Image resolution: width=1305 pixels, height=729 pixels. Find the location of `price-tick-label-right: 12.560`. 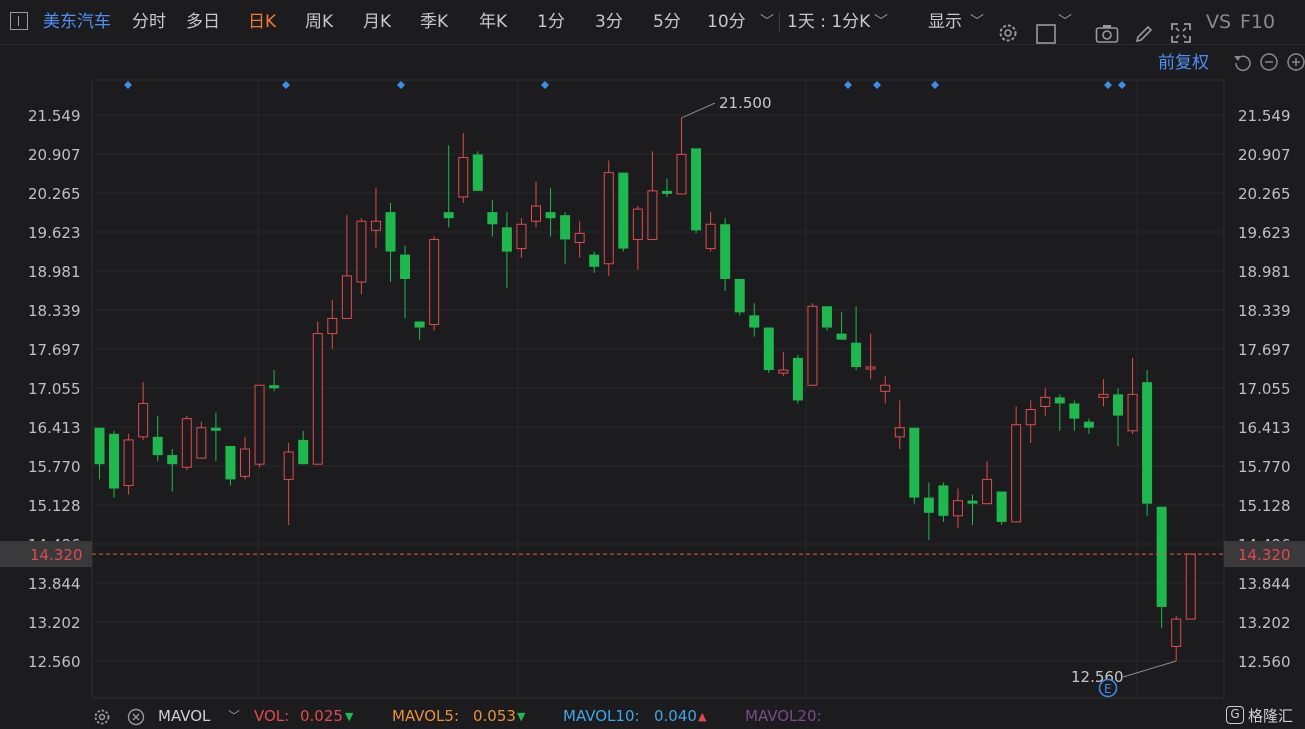

price-tick-label-right: 12.560 is located at coordinates (1264, 662).